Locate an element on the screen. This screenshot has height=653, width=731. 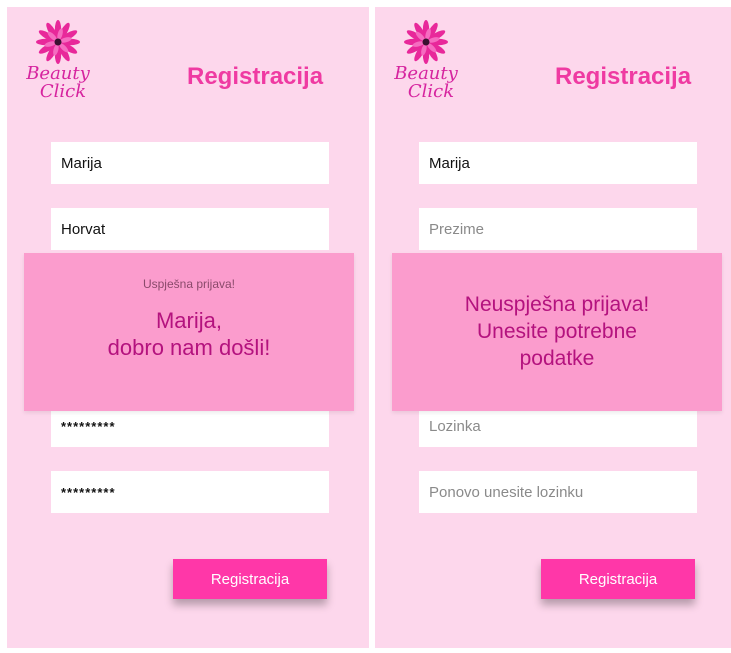
last-name-input: Horvat is located at coordinates (190, 229).